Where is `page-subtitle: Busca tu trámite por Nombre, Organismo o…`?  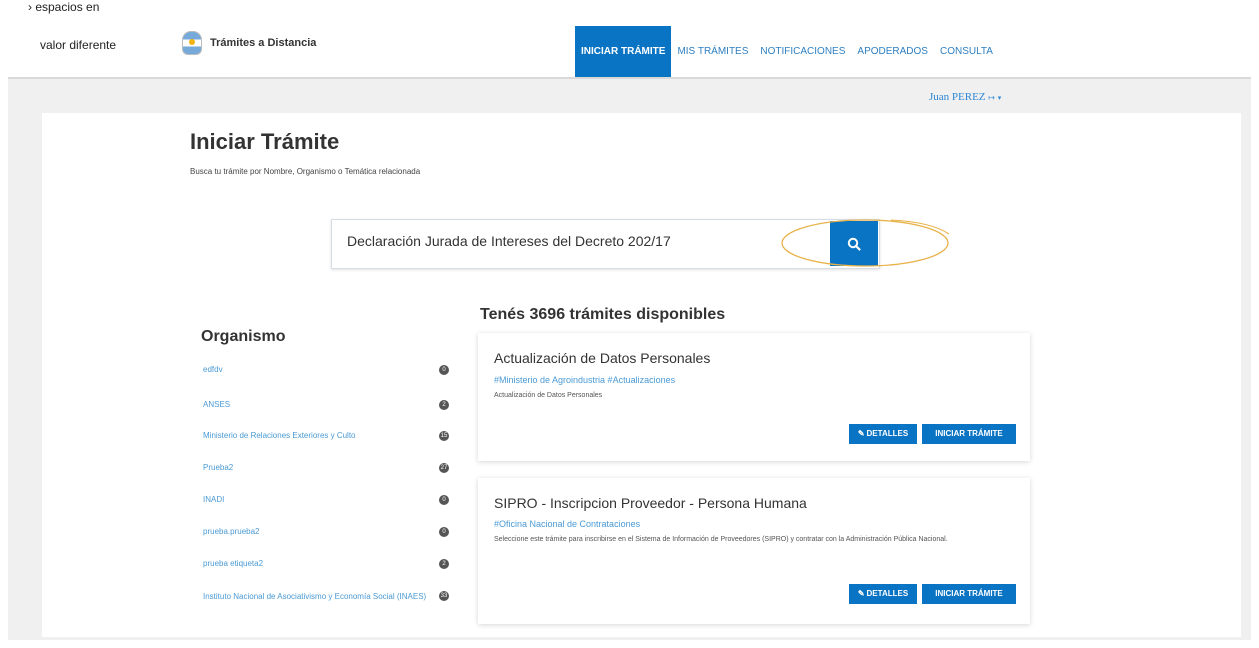 page-subtitle: Busca tu trámite por Nombre, Organismo o… is located at coordinates (305, 171).